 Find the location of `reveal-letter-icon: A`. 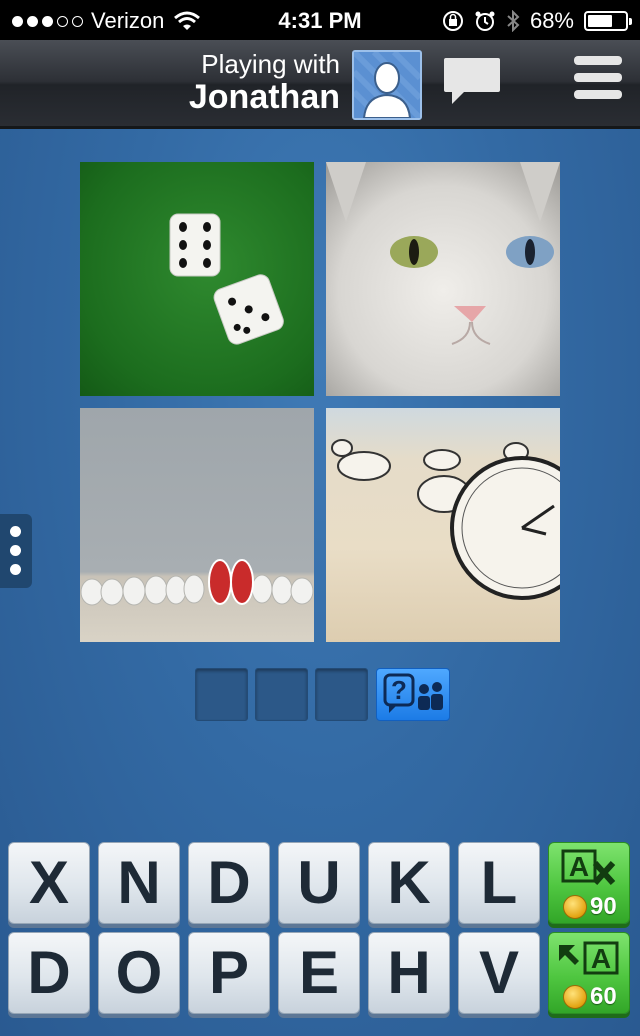

reveal-letter-icon: A is located at coordinates (589, 958).